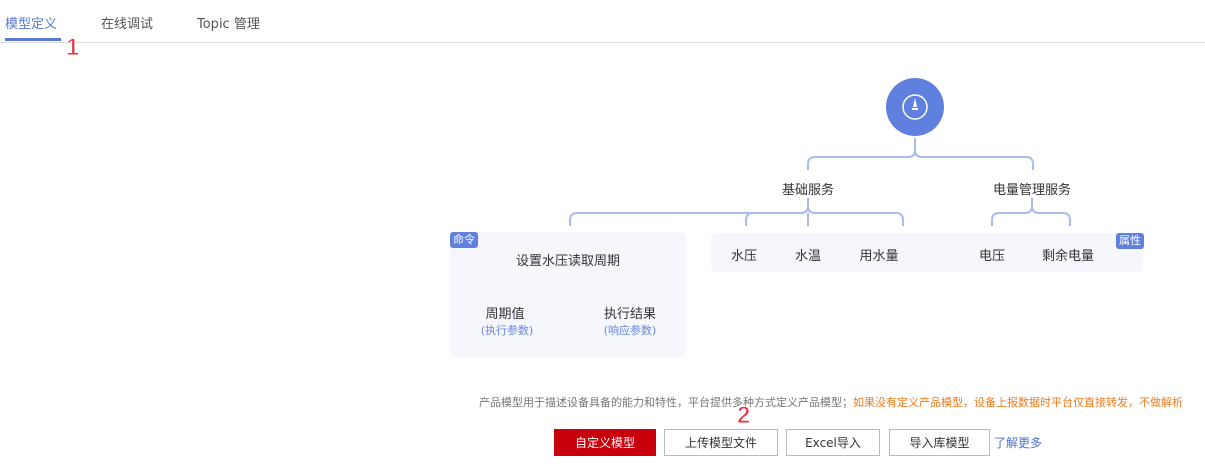 The image size is (1205, 475). What do you see at coordinates (568, 261) in the screenshot?
I see `command-name: 设置水压读取周期` at bounding box center [568, 261].